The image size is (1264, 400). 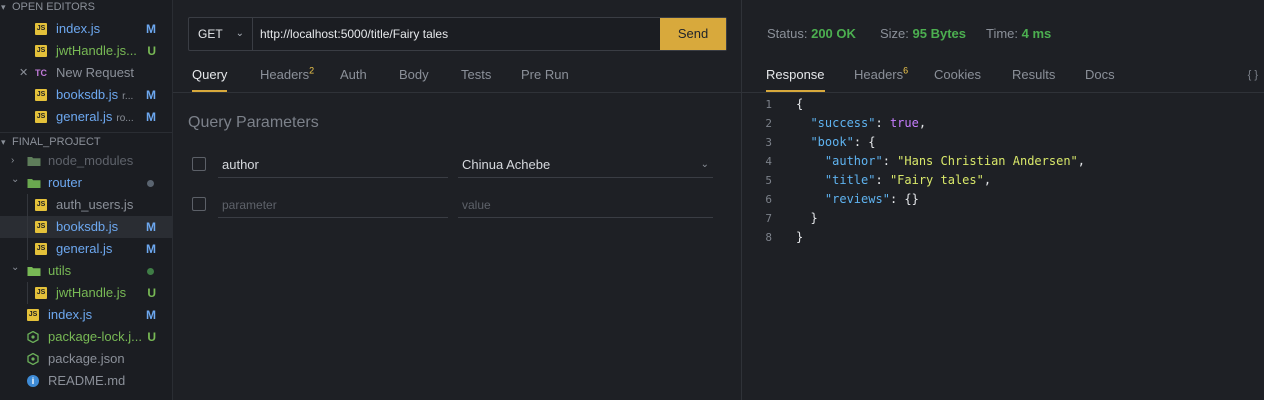 What do you see at coordinates (414, 75) in the screenshot?
I see `tab-body: Body` at bounding box center [414, 75].